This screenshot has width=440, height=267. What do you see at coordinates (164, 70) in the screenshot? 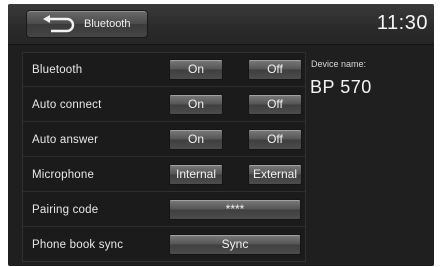
I see `settings-row-bluetooth: Bluetooth On Off` at bounding box center [164, 70].